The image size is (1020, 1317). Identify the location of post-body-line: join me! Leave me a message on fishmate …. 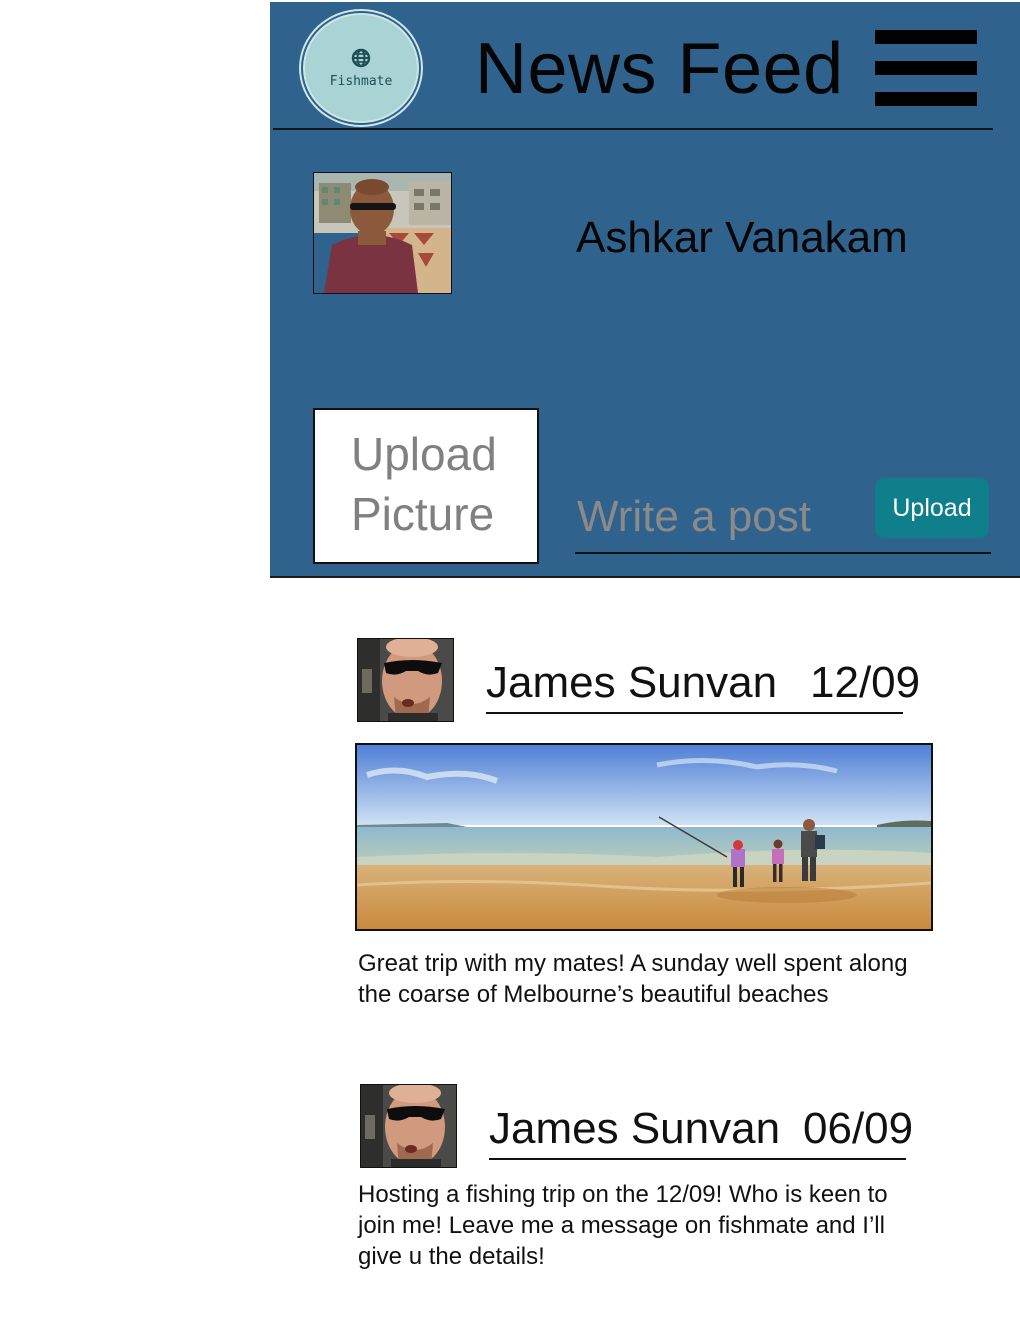
(621, 1225).